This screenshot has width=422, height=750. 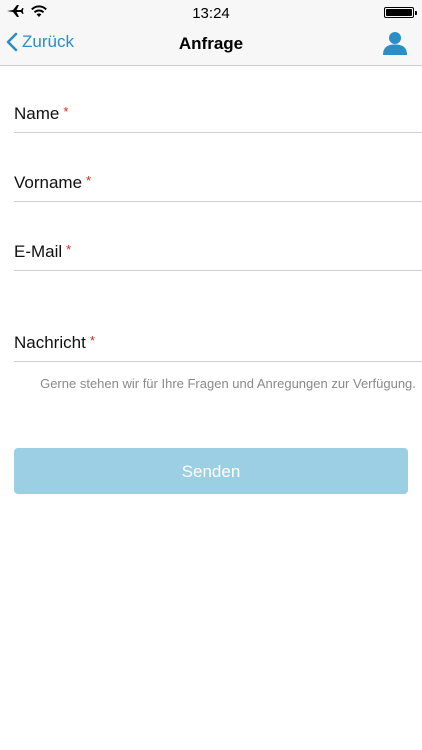 I want to click on user-icon, so click(x=395, y=43).